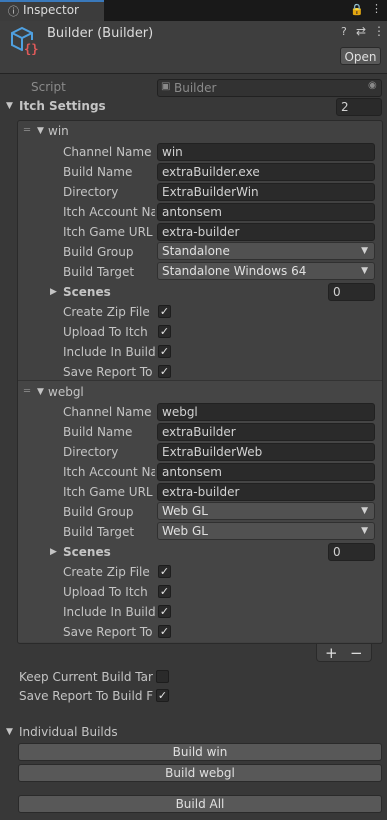 The image size is (387, 820). I want to click on save-report-folder-label: Save Report To Build Fo, so click(86, 696).